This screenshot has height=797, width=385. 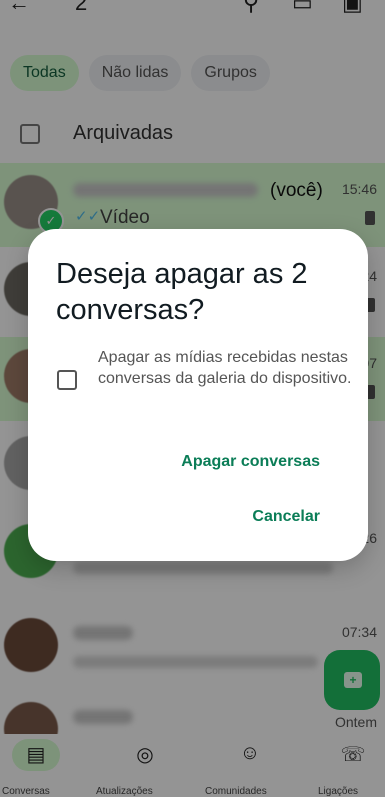 What do you see at coordinates (182, 292) in the screenshot?
I see `dialog-title: Deseja apagar as 2 conversas?` at bounding box center [182, 292].